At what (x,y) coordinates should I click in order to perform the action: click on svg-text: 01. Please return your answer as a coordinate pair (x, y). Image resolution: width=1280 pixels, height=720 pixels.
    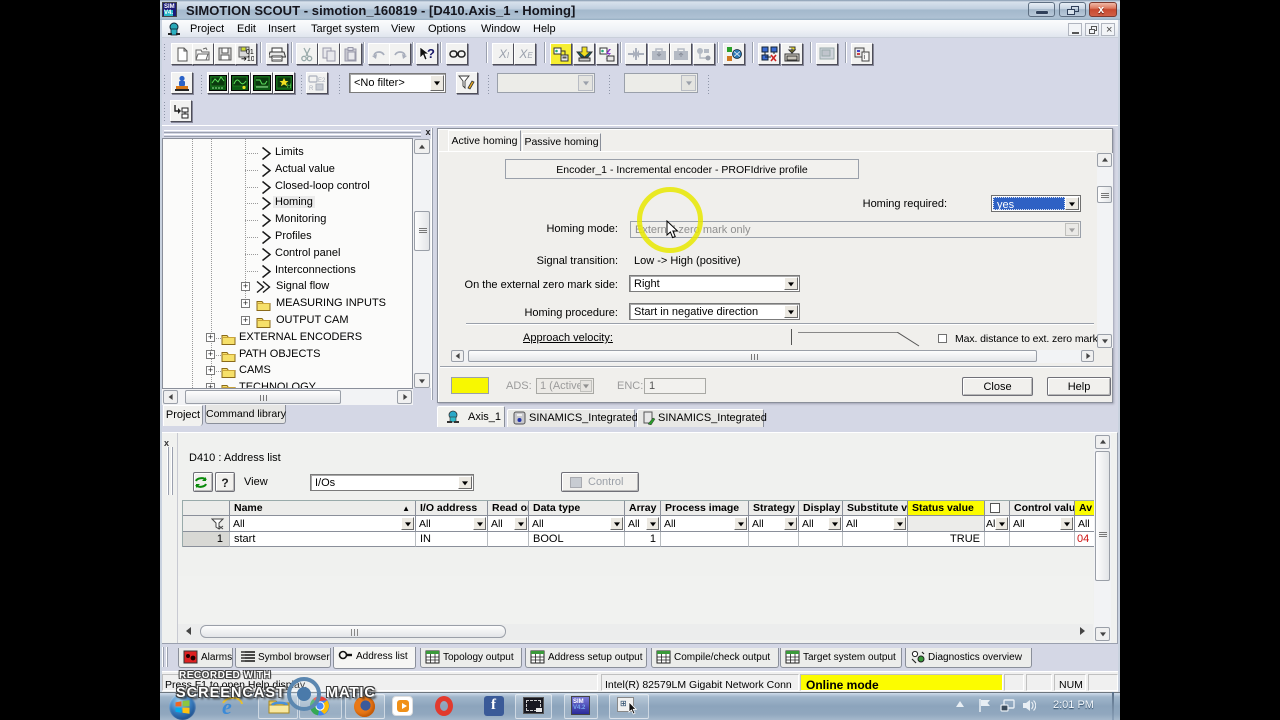
    Looking at the image, I should click on (250, 52).